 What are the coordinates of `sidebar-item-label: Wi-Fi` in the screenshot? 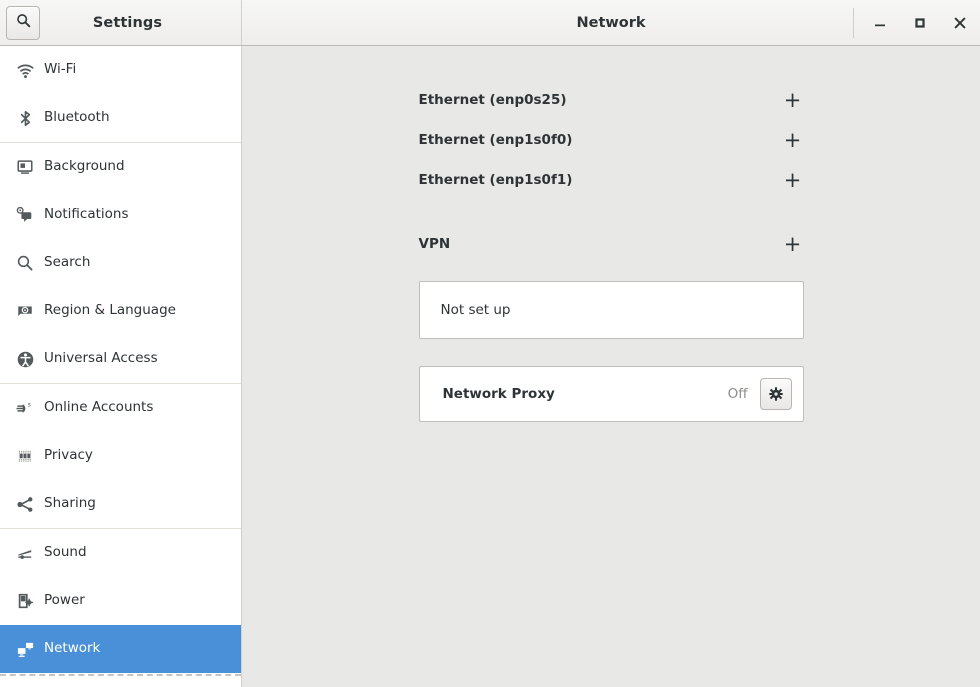 It's located at (60, 69).